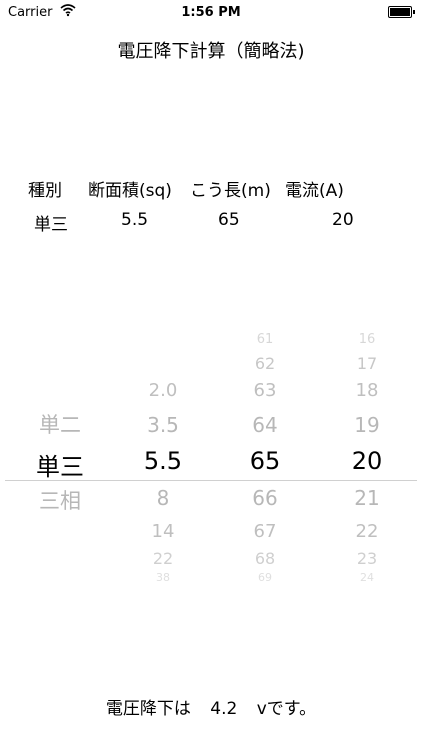 The image size is (422, 750). What do you see at coordinates (367, 558) in the screenshot?
I see `picker-row: 23` at bounding box center [367, 558].